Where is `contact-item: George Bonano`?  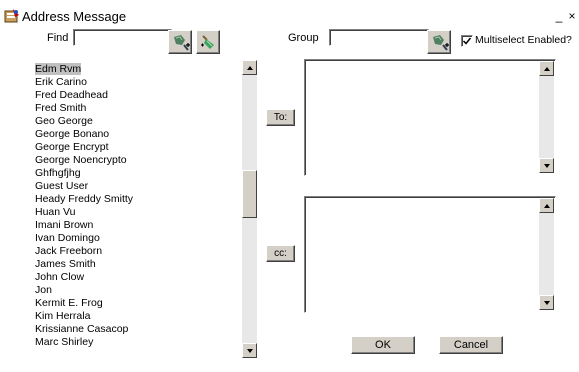
contact-item: George Bonano is located at coordinates (72, 134).